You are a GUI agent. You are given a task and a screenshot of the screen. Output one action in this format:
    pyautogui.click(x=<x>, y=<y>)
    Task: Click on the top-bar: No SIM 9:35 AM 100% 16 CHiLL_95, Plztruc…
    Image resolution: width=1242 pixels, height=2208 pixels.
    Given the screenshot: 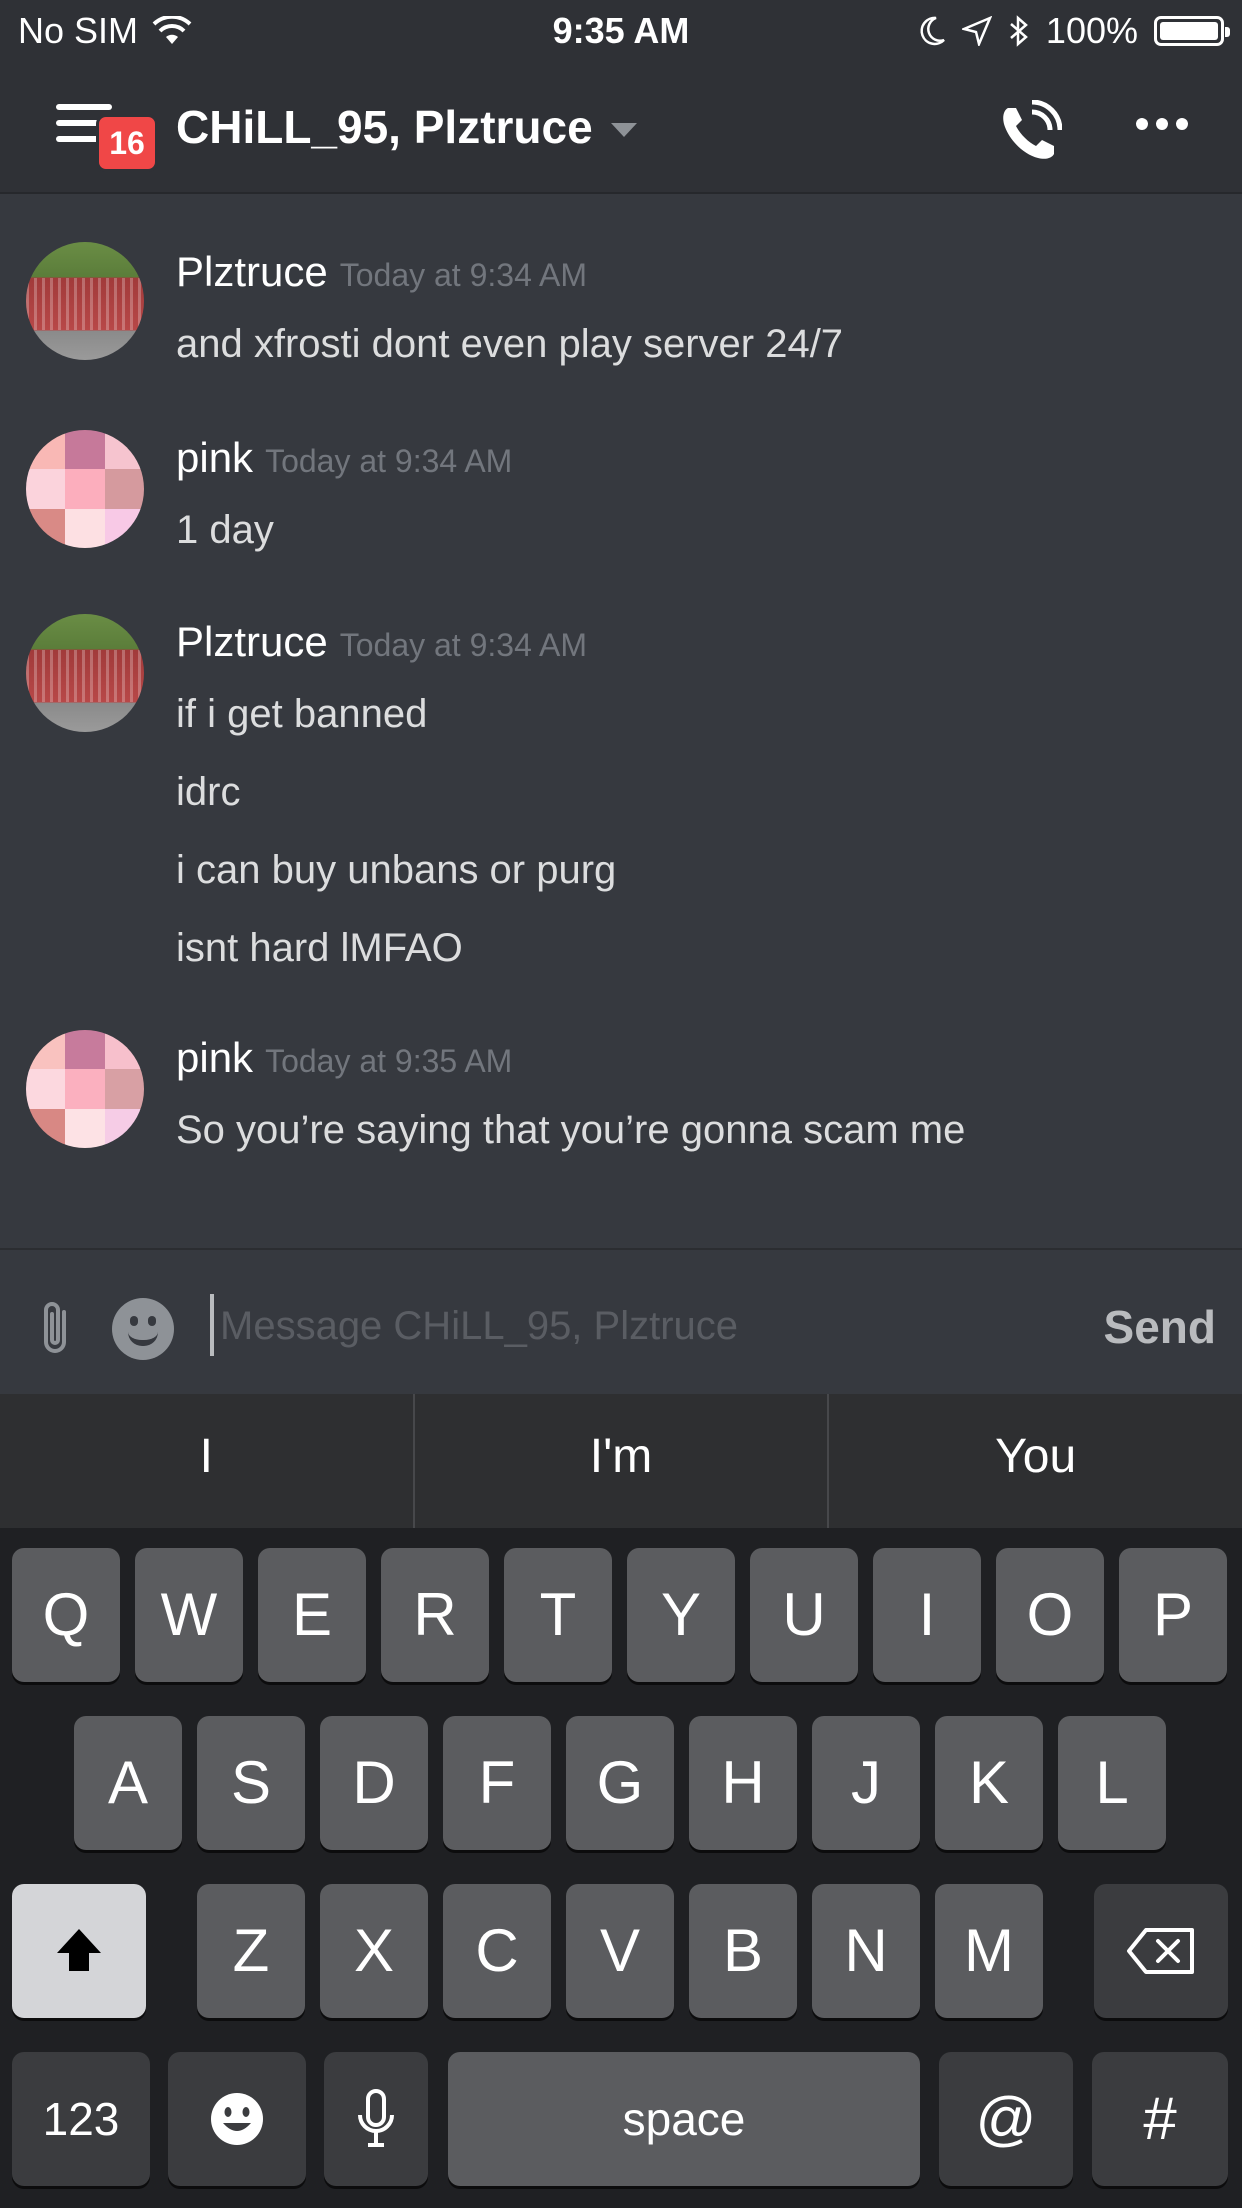 What is the action you would take?
    pyautogui.click(x=621, y=97)
    